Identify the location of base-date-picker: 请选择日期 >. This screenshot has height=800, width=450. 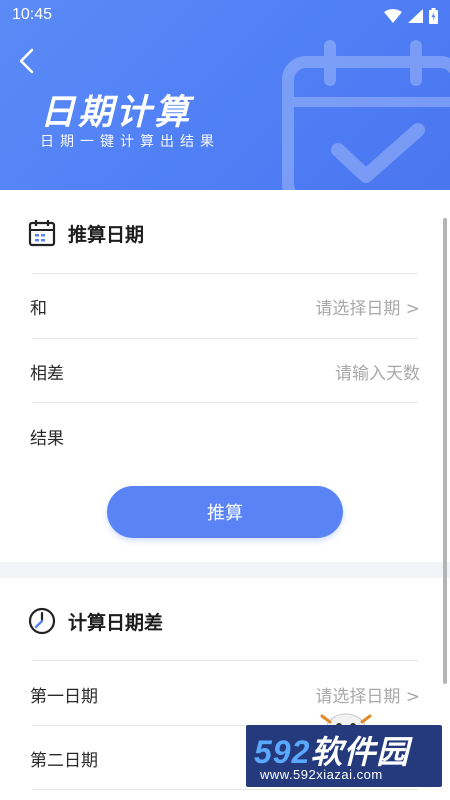
(367, 306).